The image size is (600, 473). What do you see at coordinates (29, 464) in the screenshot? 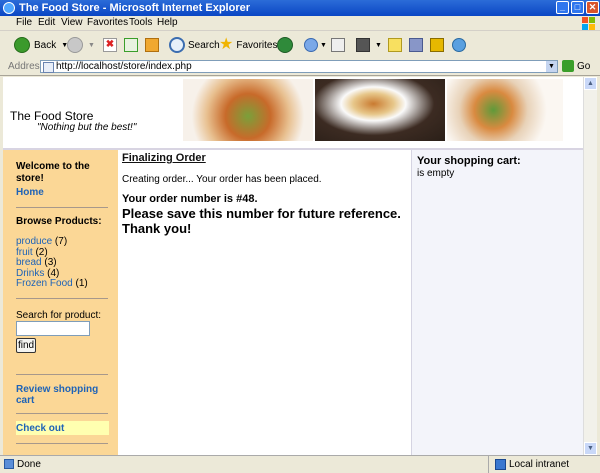
I see `status-text: Done` at bounding box center [29, 464].